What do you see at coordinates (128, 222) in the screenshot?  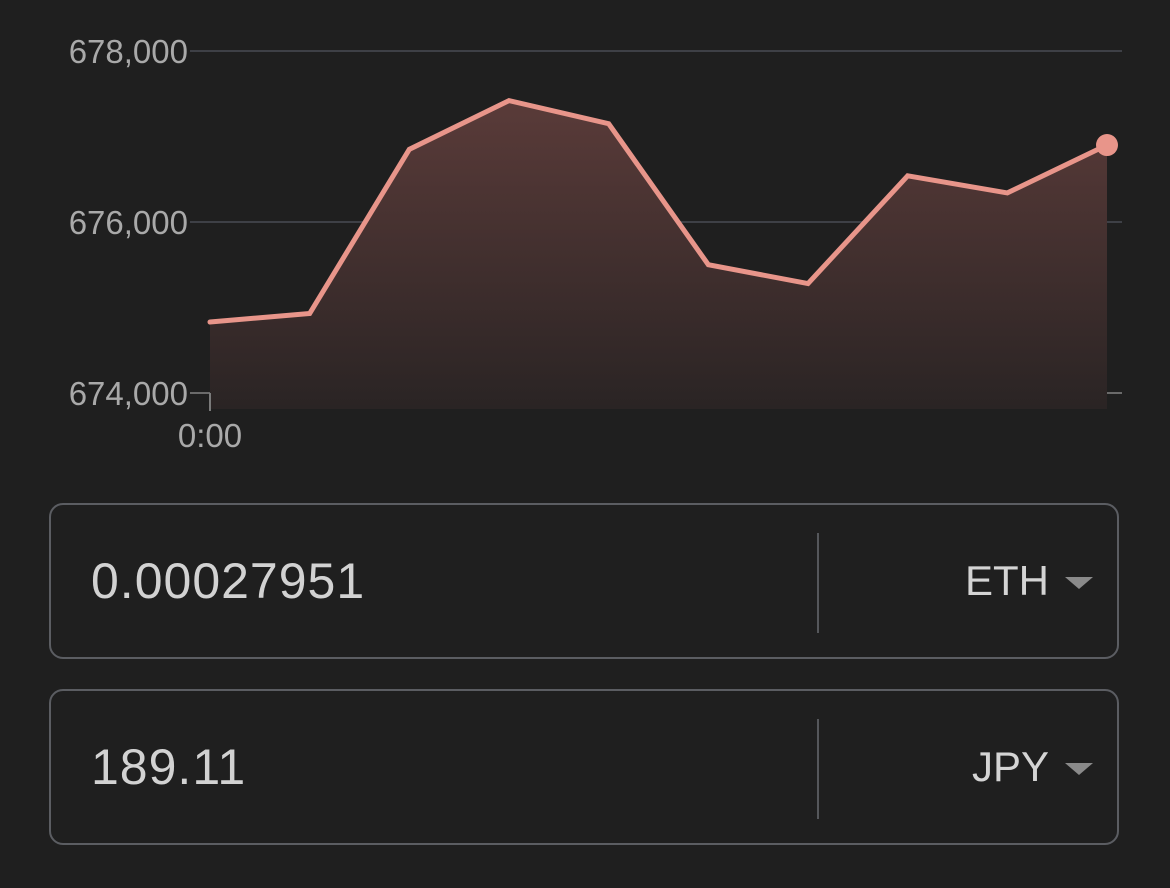 I see `y-tick-label: 676,000` at bounding box center [128, 222].